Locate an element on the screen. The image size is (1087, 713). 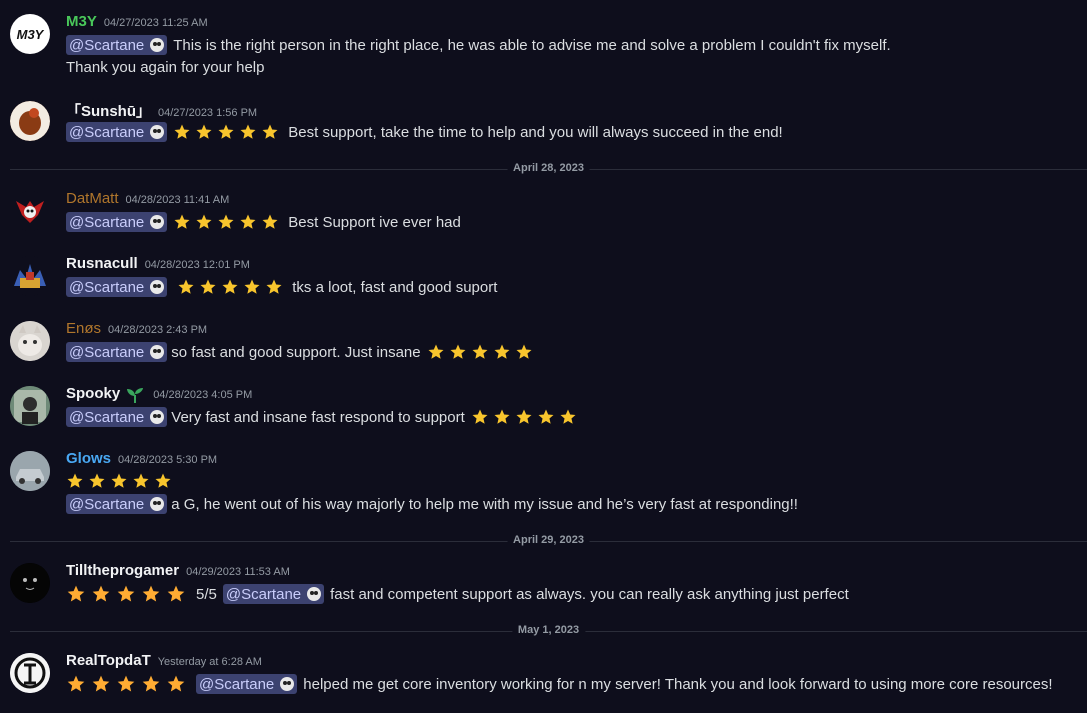
message-text: tks a loot, fast and good suport is located at coordinates (395, 287).